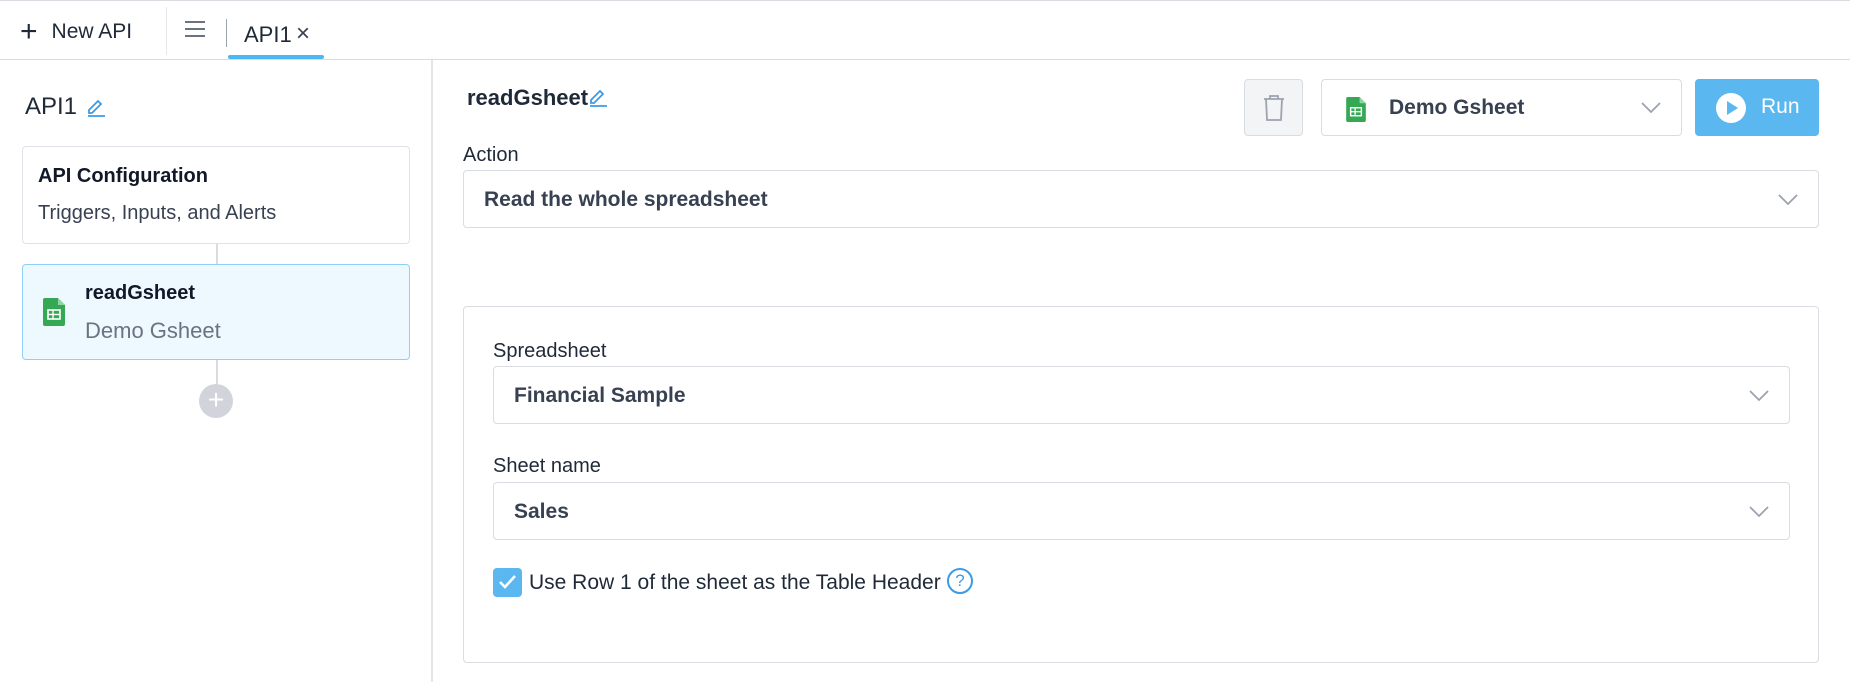 This screenshot has width=1850, height=682. I want to click on play-icon, so click(1731, 108).